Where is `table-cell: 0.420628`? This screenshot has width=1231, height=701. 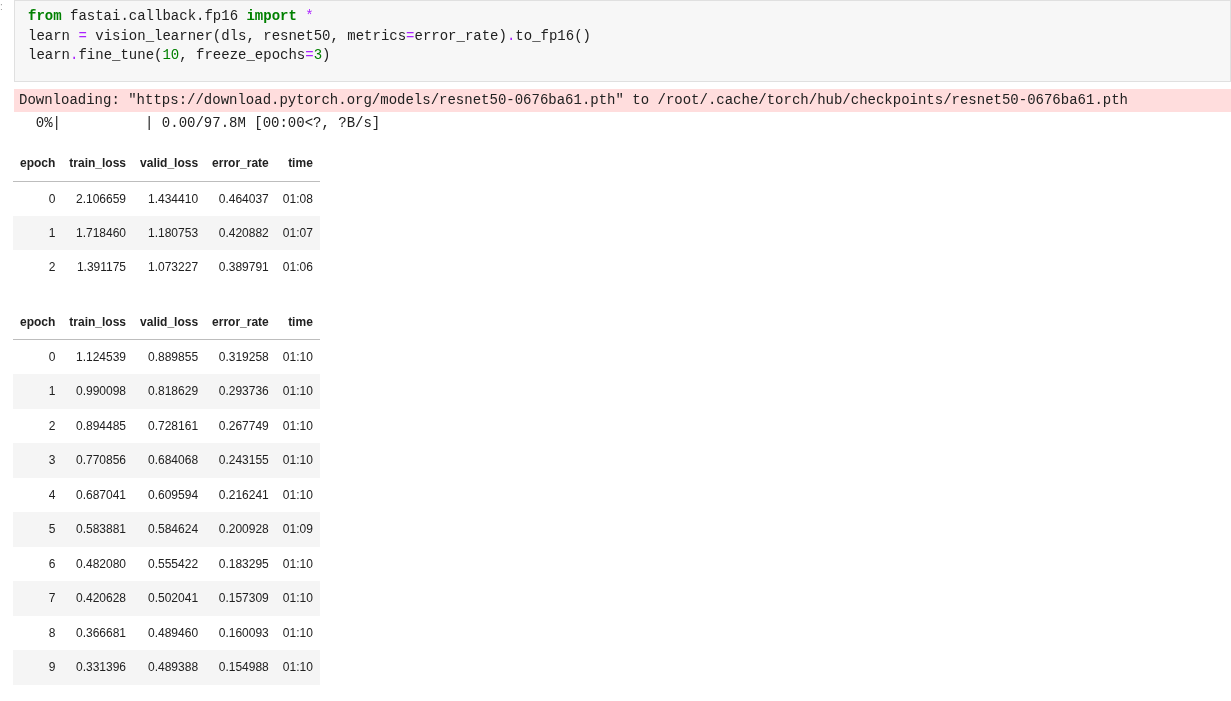
table-cell: 0.420628 is located at coordinates (98, 598).